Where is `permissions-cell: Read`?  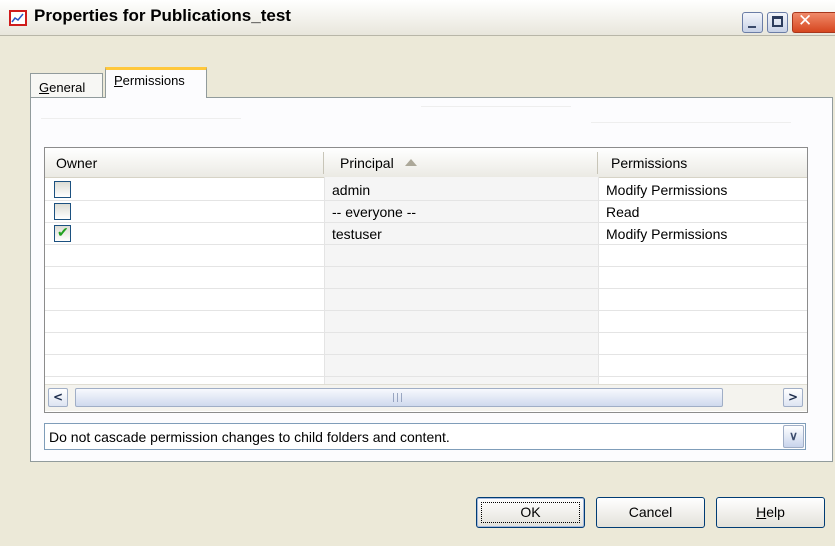
permissions-cell: Read is located at coordinates (622, 212).